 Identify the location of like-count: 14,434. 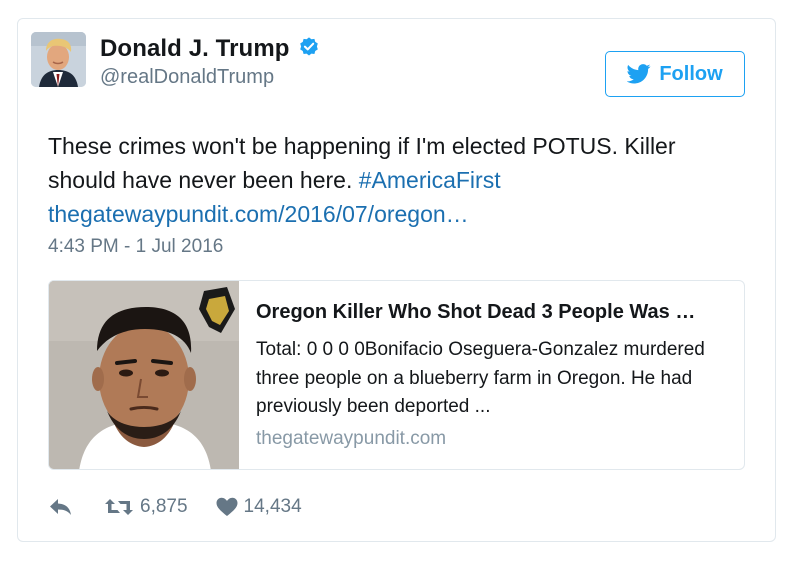
(272, 506).